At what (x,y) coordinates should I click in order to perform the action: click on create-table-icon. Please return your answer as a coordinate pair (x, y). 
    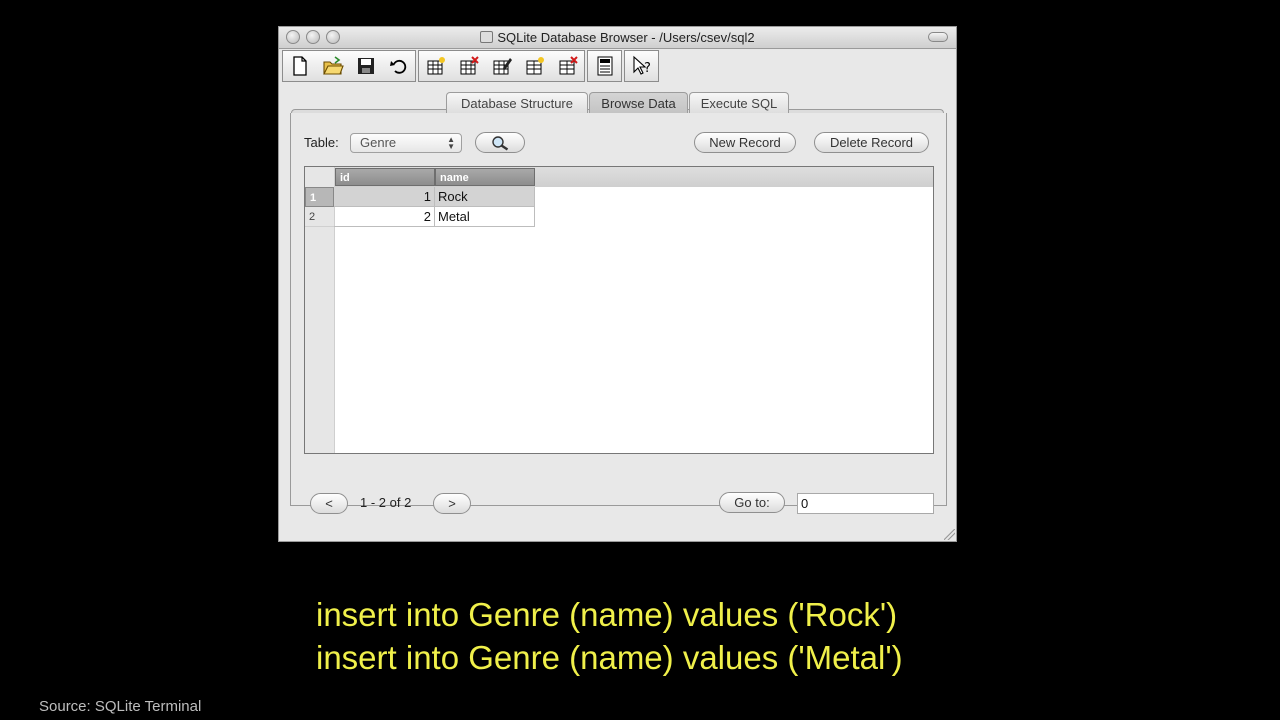
    Looking at the image, I should click on (436, 66).